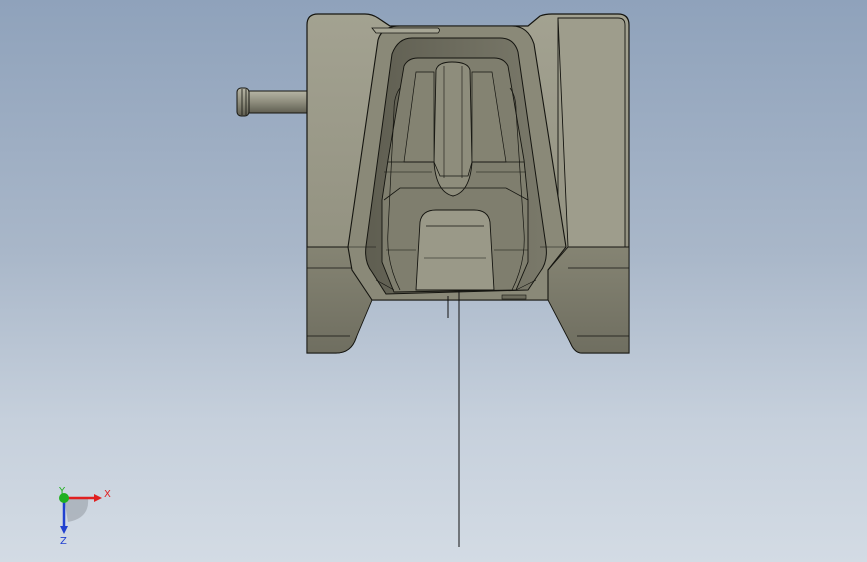  I want to click on z-axis-head, so click(64, 530).